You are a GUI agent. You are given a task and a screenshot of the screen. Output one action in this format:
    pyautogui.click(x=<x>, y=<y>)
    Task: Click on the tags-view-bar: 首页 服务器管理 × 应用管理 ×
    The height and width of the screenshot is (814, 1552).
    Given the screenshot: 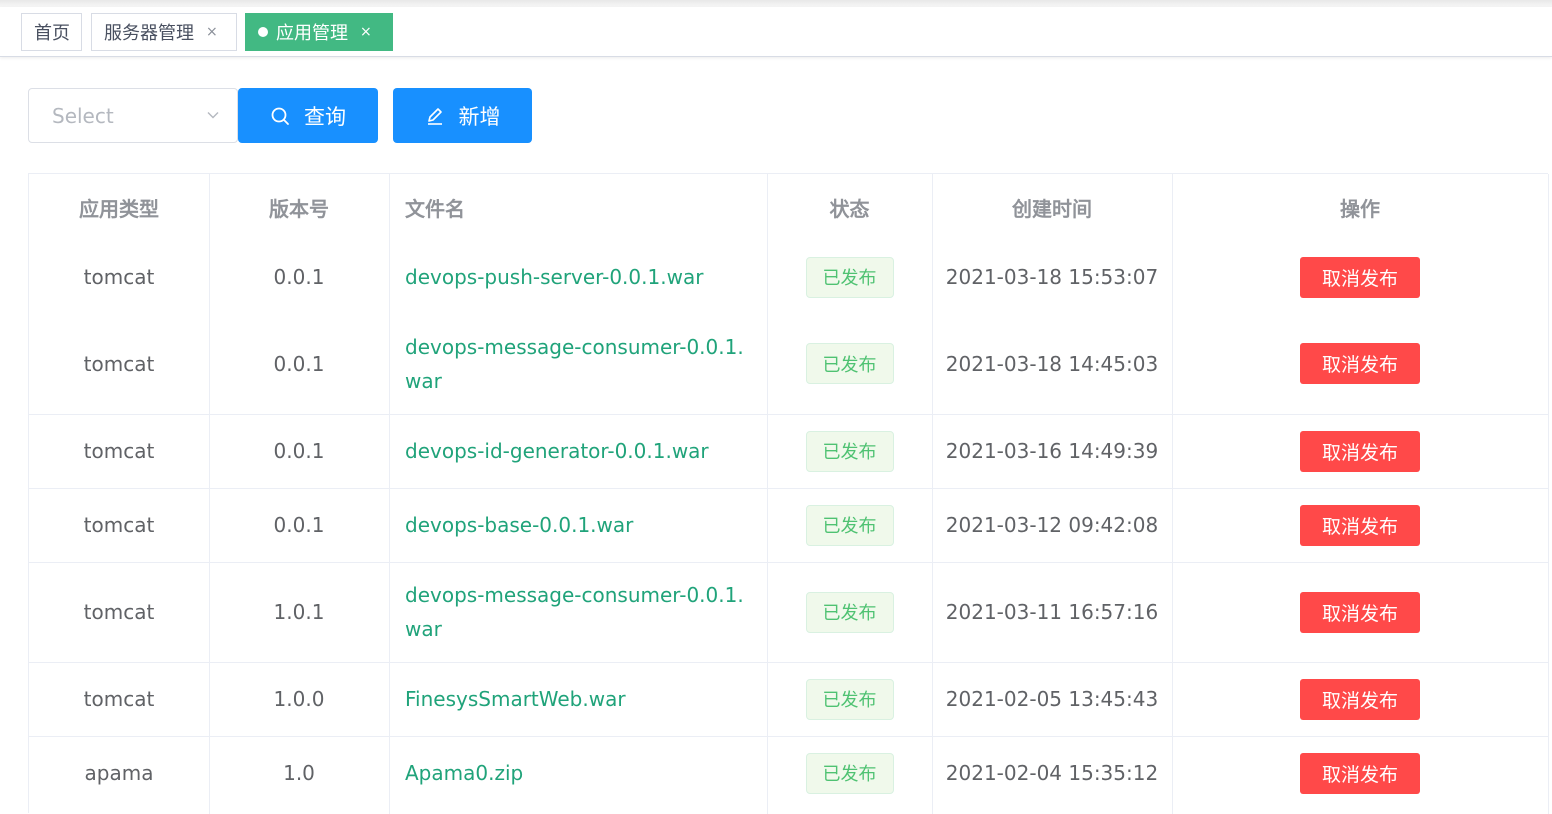 What is the action you would take?
    pyautogui.click(x=776, y=32)
    